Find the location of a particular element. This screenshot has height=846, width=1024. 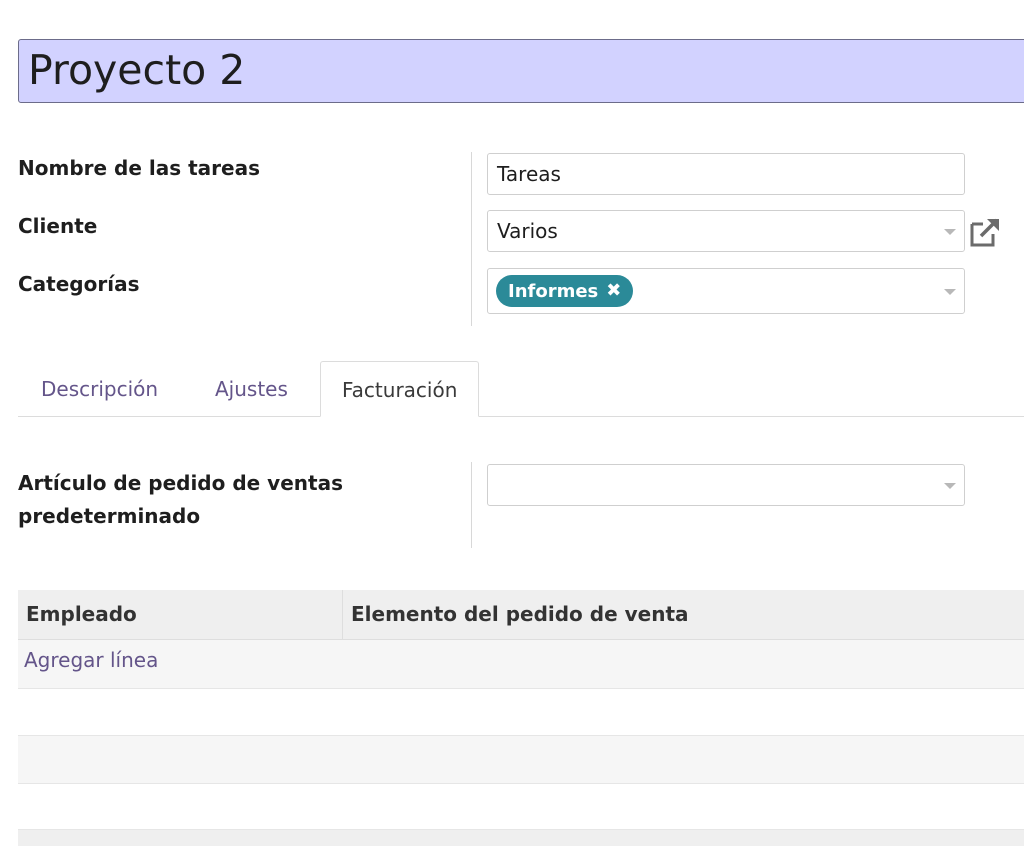

external-link-icon is located at coordinates (985, 232).